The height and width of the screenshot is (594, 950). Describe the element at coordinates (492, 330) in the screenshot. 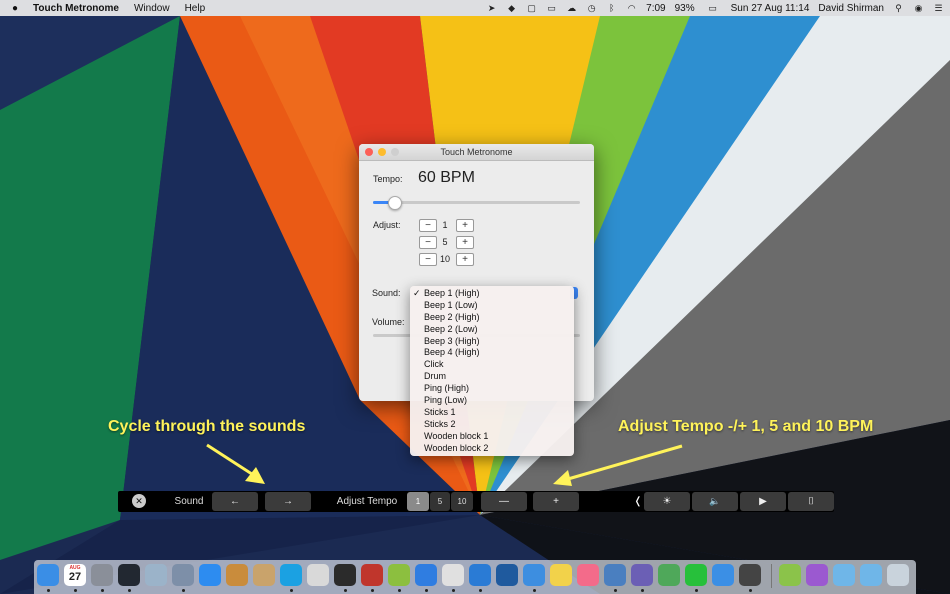

I see `sound-option: Beep 2 (Low)` at that location.